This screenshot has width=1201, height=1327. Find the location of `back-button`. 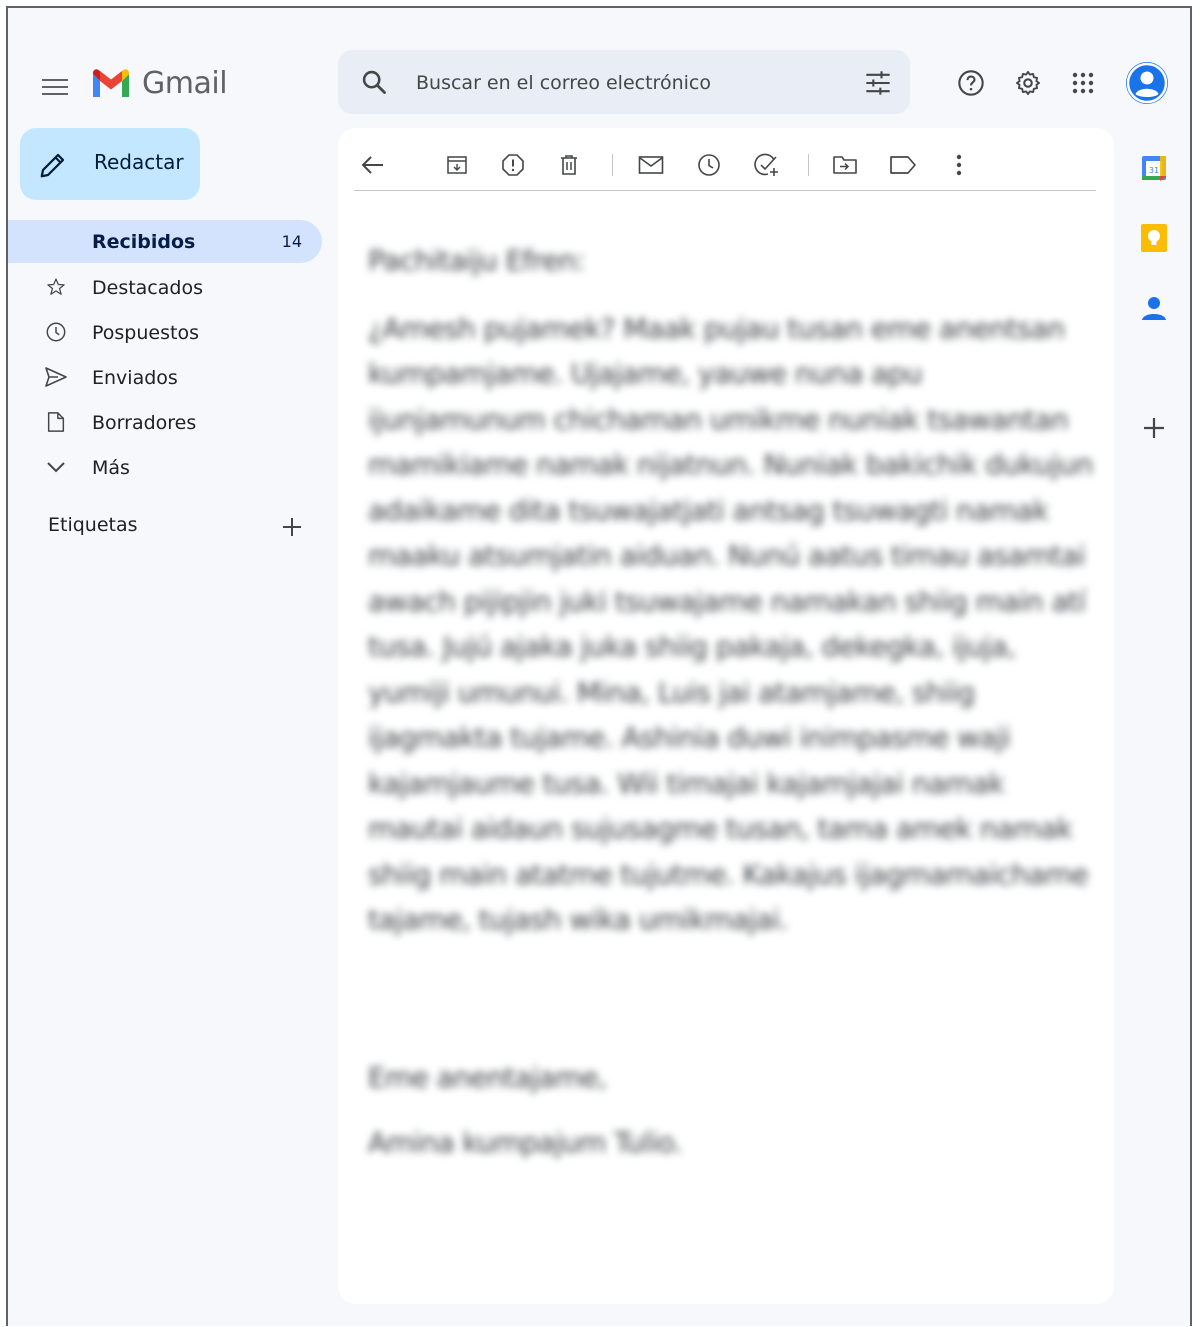

back-button is located at coordinates (373, 165).